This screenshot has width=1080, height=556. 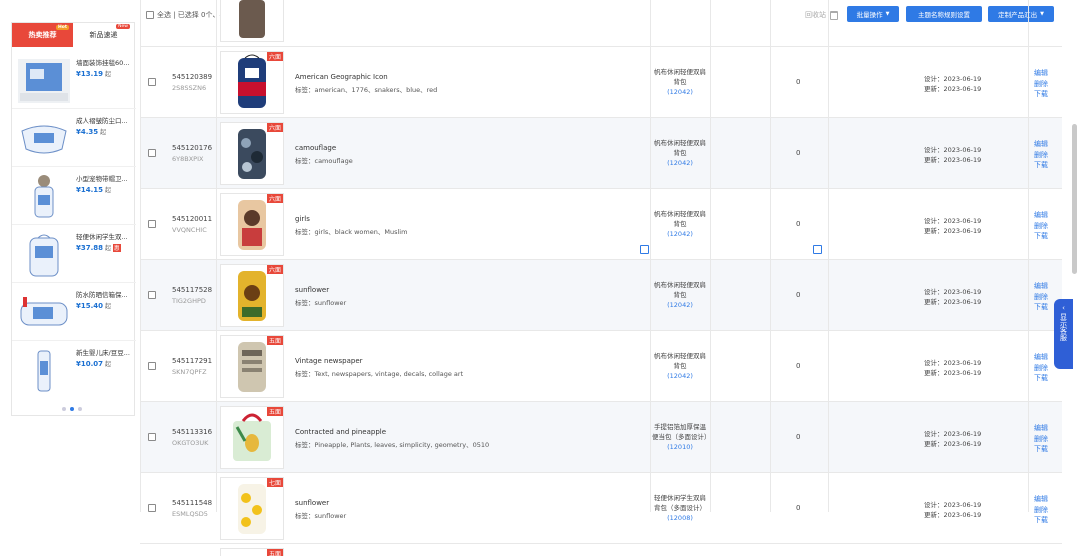 I want to click on customer-service-tab: ‹ 显示客服, so click(x=1063, y=334).